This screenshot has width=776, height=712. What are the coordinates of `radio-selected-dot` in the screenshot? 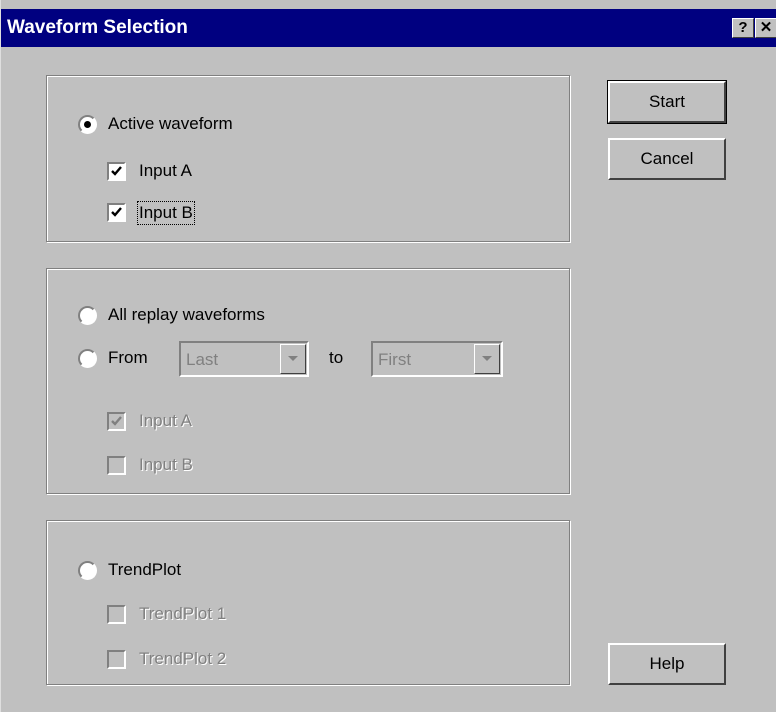 It's located at (87, 124).